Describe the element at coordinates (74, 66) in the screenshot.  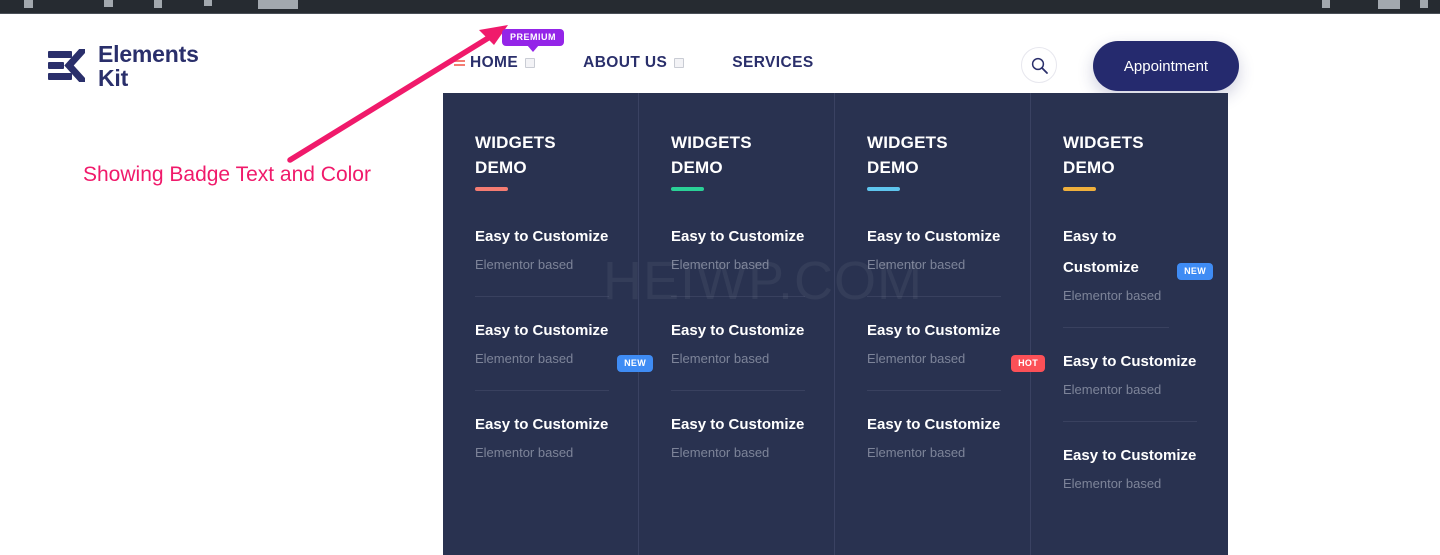
I see `chevron-left-icon` at that location.